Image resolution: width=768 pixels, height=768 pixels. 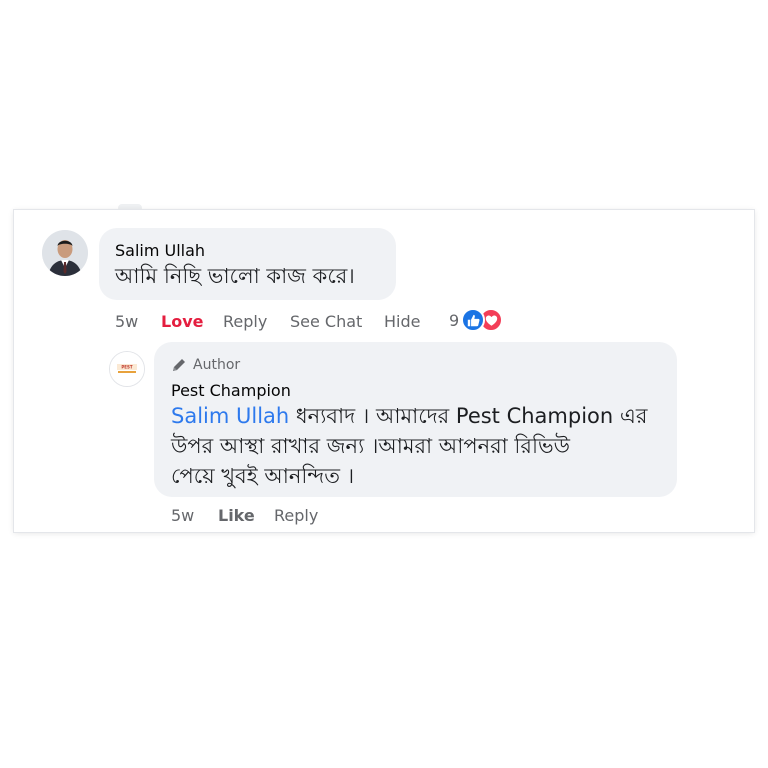 What do you see at coordinates (235, 276) in the screenshot?
I see `comment-text: আমি নিছি ভালো কাজ করে।` at bounding box center [235, 276].